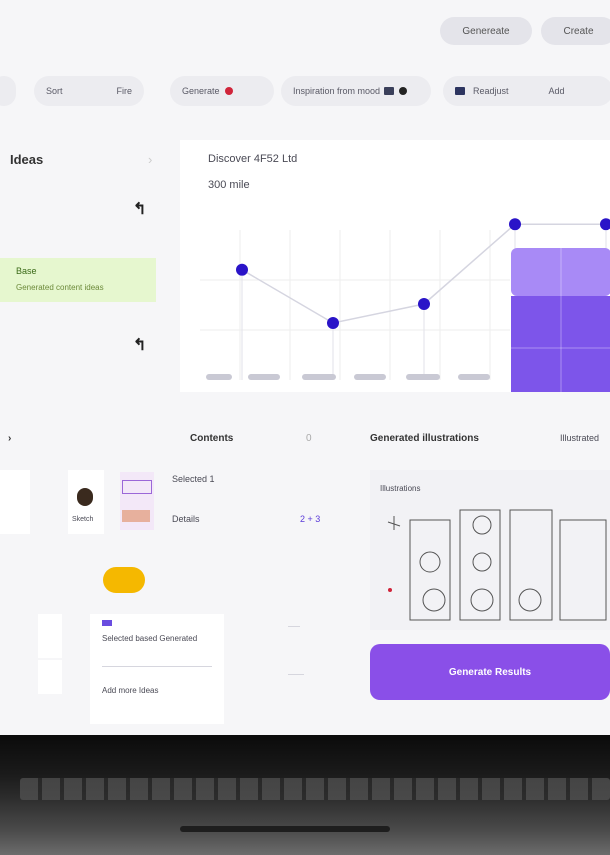 This screenshot has height=855, width=610. Describe the element at coordinates (130, 690) in the screenshot. I see `notes-line2: Add more Ideas` at that location.